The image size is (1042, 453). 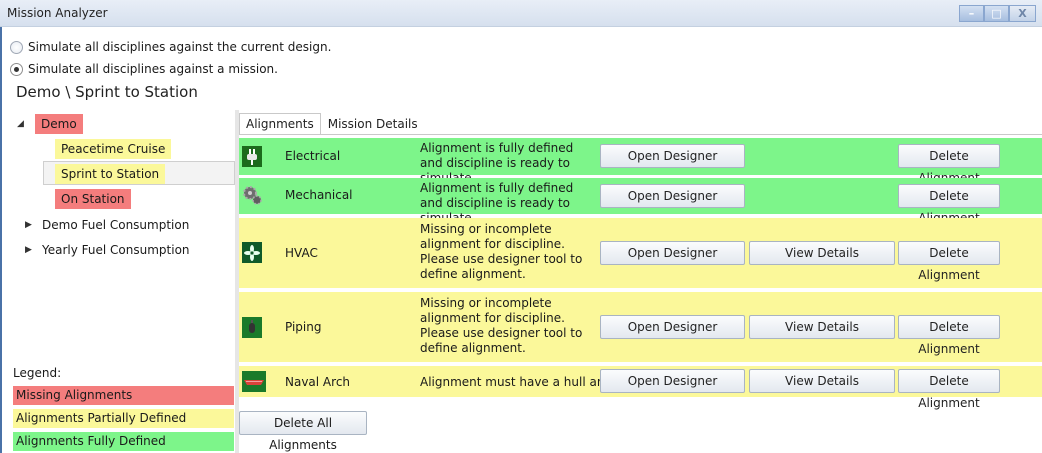 I want to click on valve-icon, so click(x=252, y=327).